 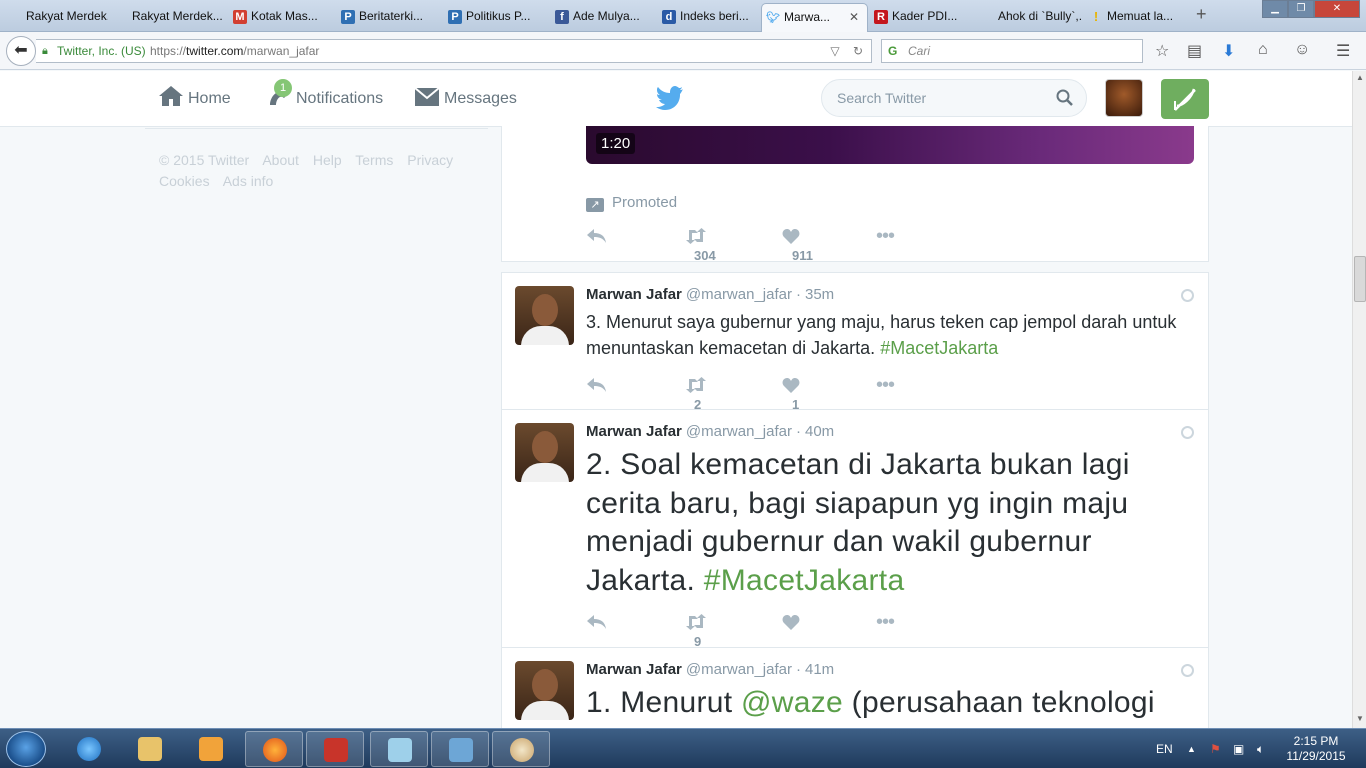 I want to click on retweet-button: 9, so click(x=696, y=630).